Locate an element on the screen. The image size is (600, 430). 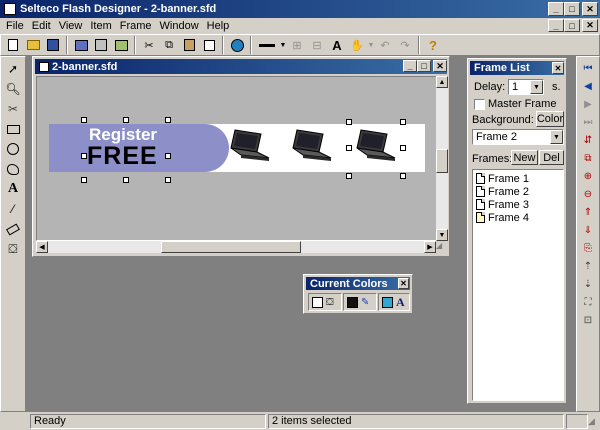
eyedropper-icon: ⁄ is located at coordinates (13, 209).